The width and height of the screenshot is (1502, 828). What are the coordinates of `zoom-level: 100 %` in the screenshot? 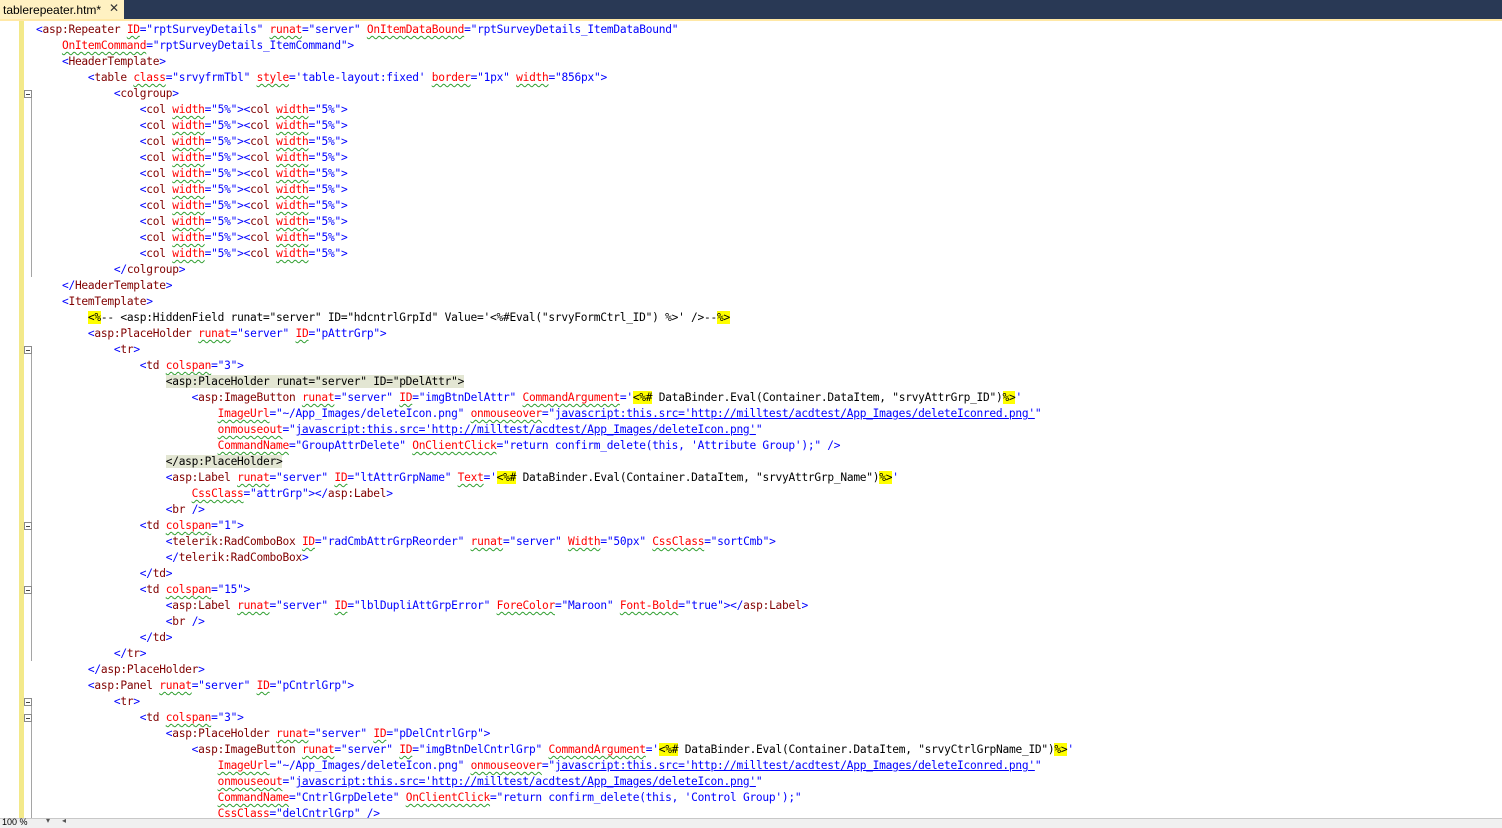 It's located at (15, 822).